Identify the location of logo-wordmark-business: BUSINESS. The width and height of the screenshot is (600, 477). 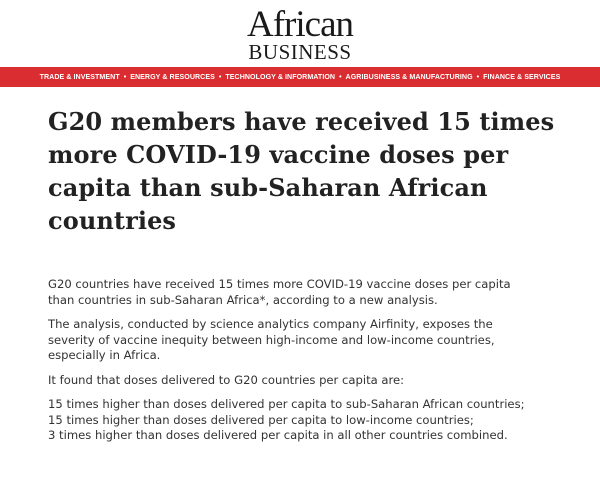
(300, 52).